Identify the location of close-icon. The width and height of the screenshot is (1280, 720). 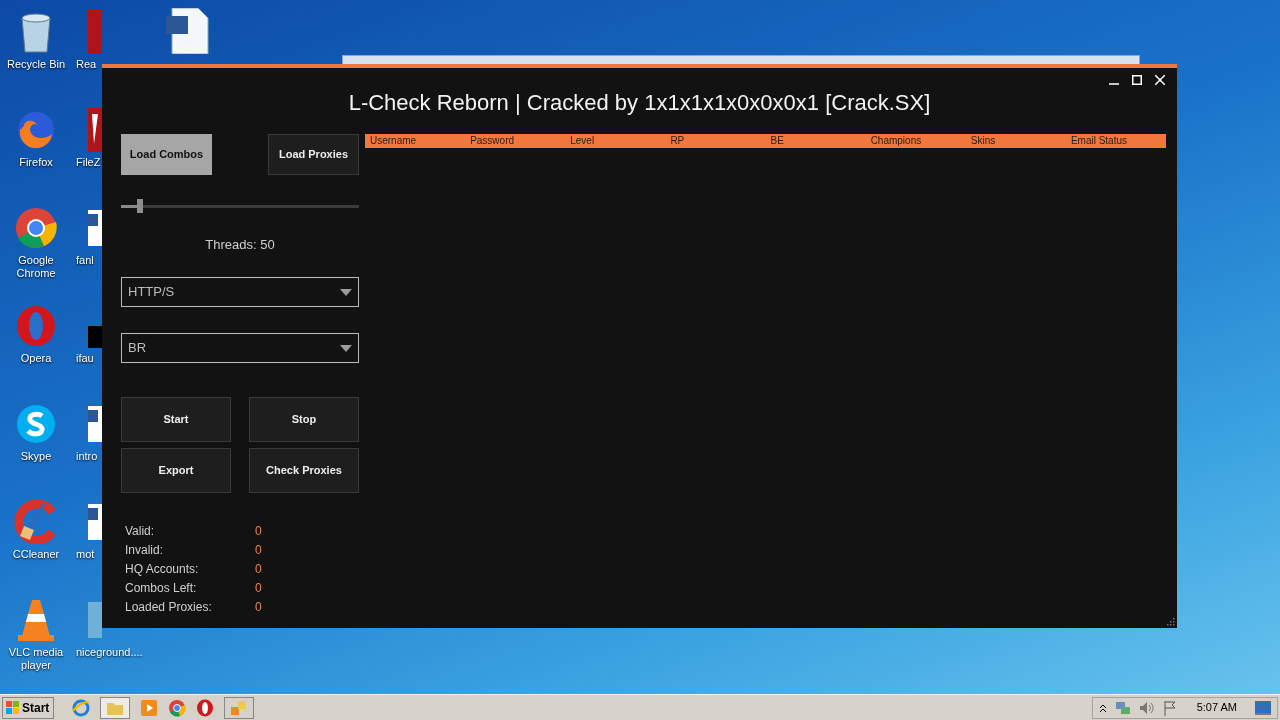
(1160, 80).